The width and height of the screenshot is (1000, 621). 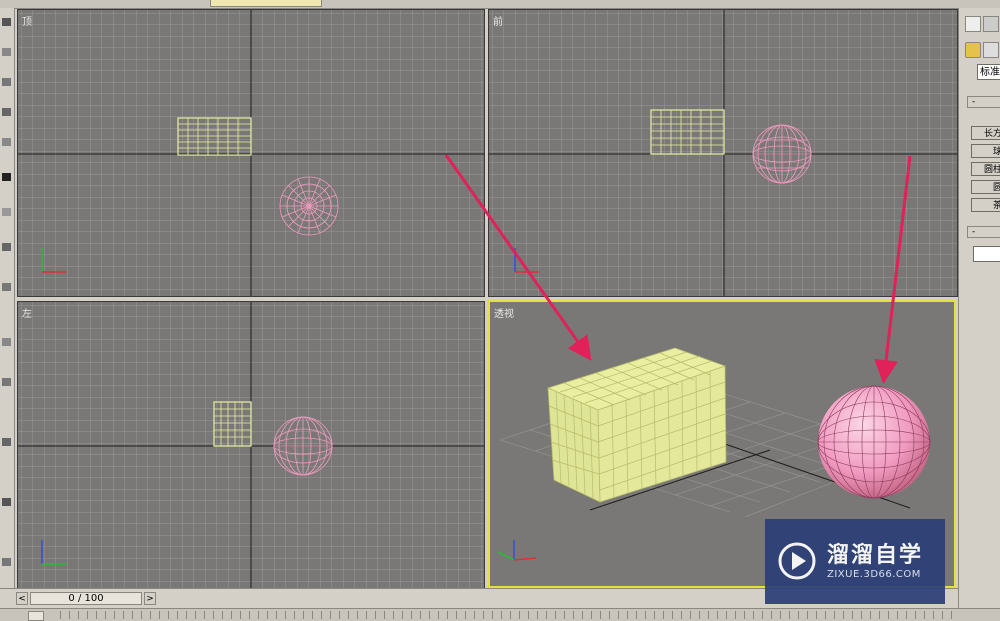 What do you see at coordinates (985, 205) in the screenshot?
I see `object-button-teapot: 茶` at bounding box center [985, 205].